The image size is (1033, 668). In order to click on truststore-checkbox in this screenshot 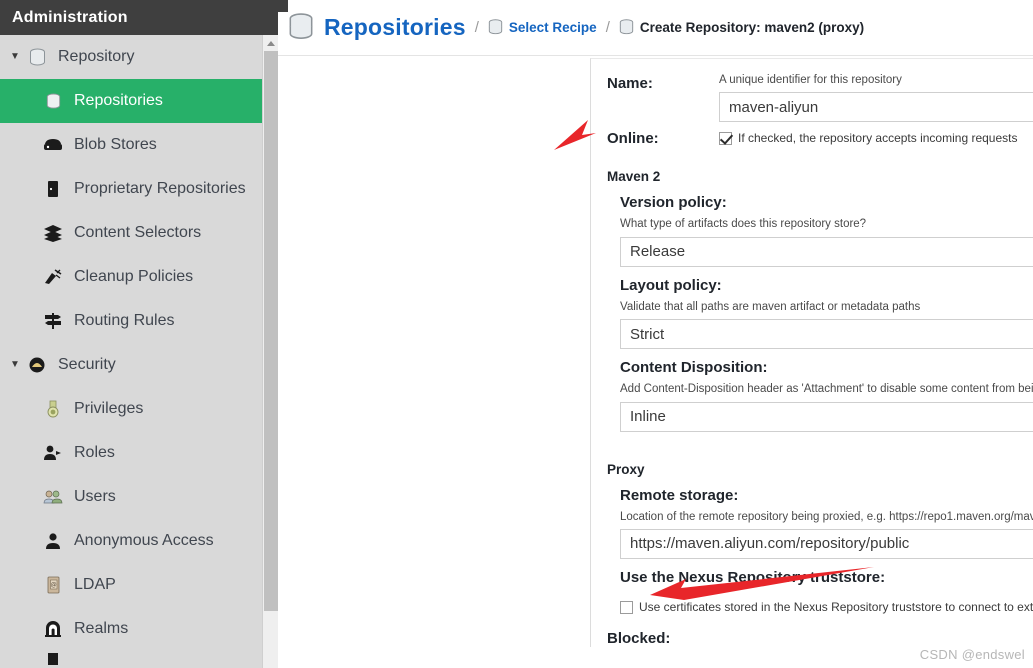, I will do `click(626, 607)`.